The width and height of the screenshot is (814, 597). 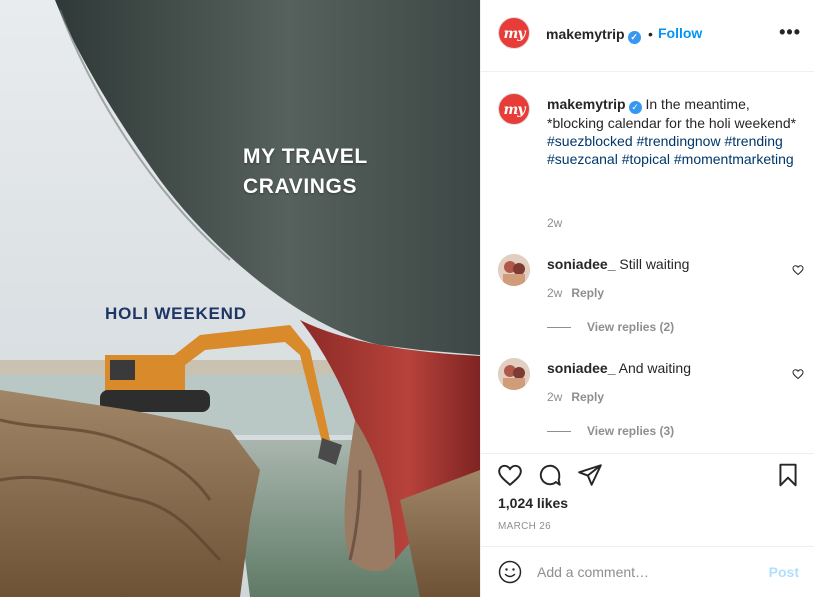 What do you see at coordinates (654, 264) in the screenshot?
I see `comment-body: Still waiting` at bounding box center [654, 264].